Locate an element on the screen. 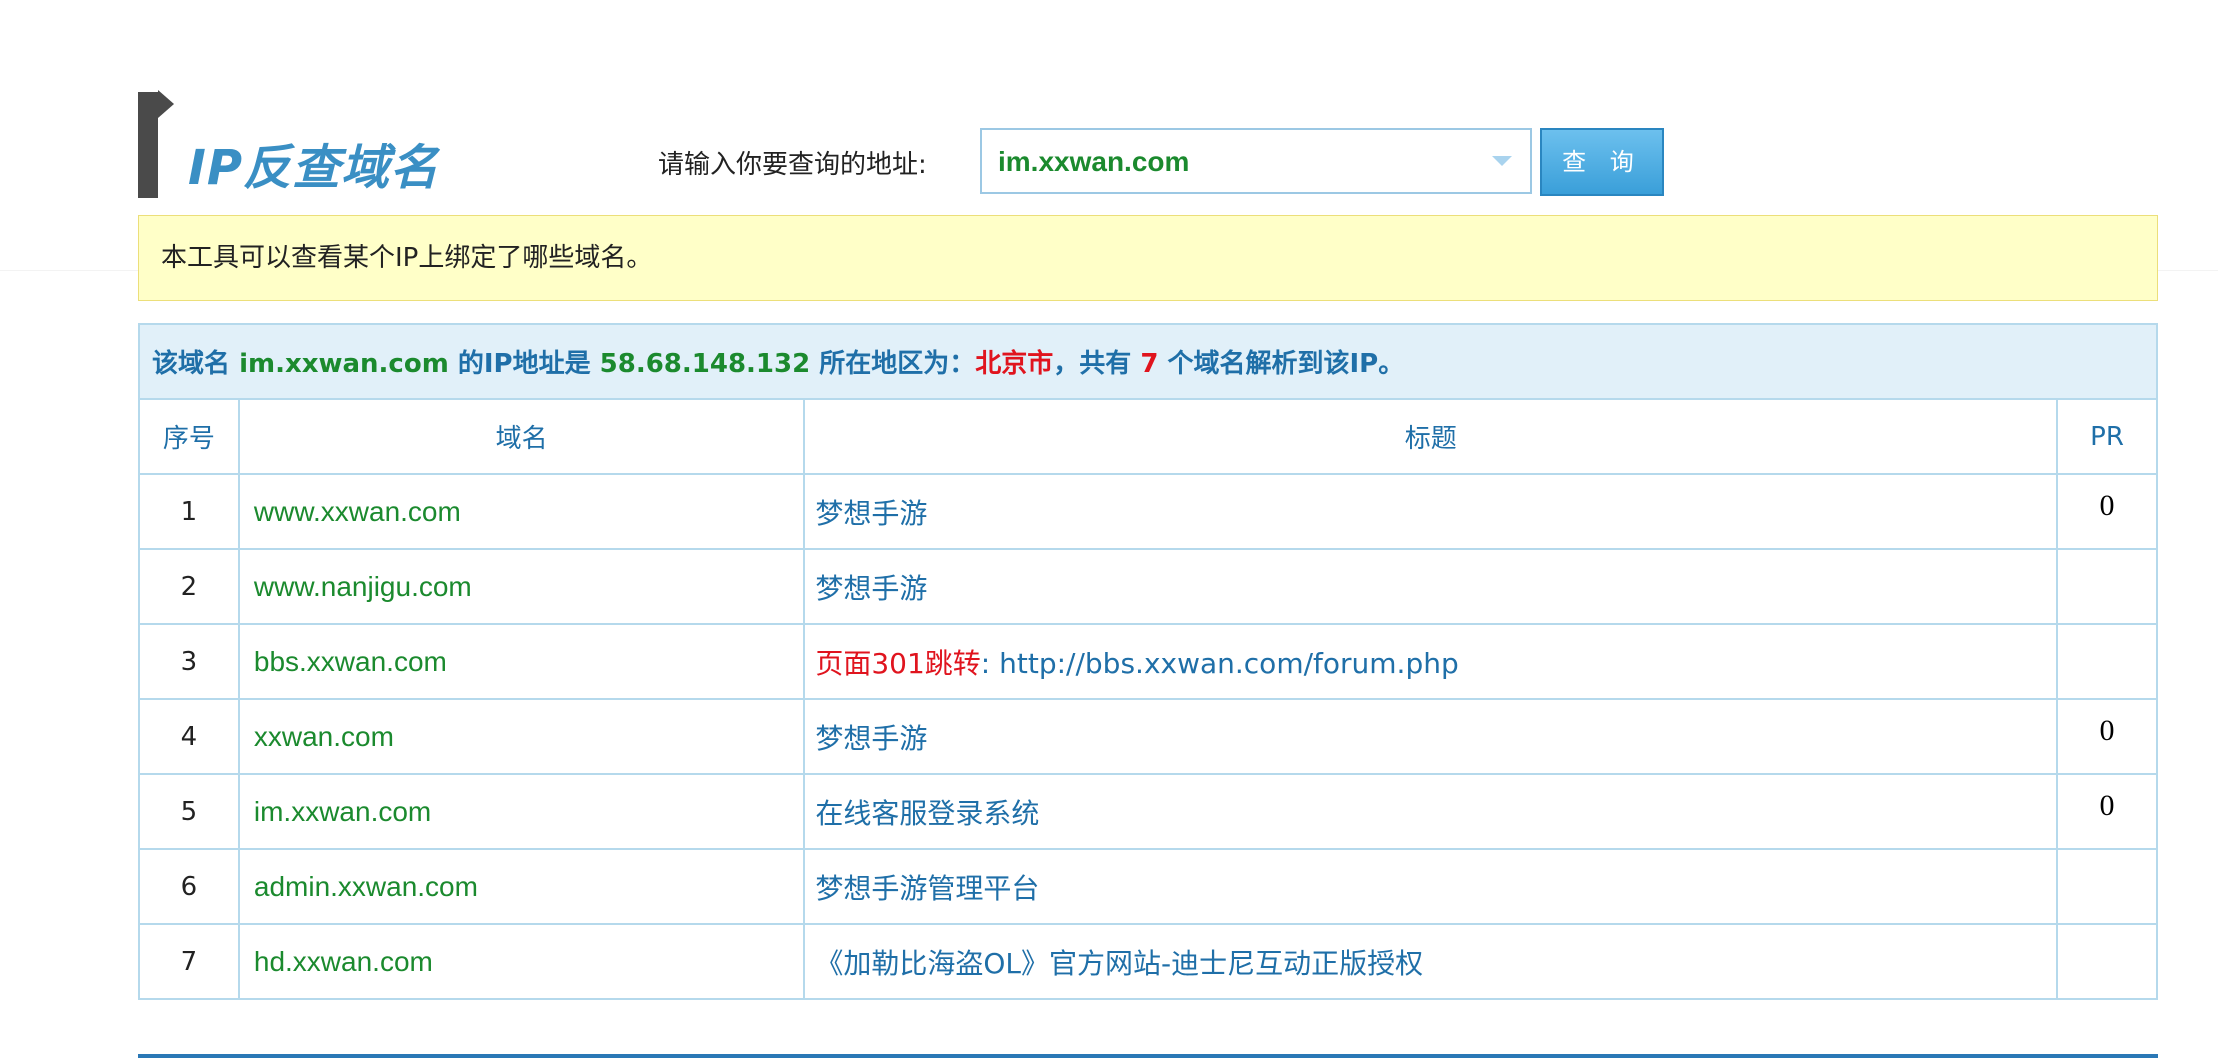  row-no: 3 is located at coordinates (189, 661).